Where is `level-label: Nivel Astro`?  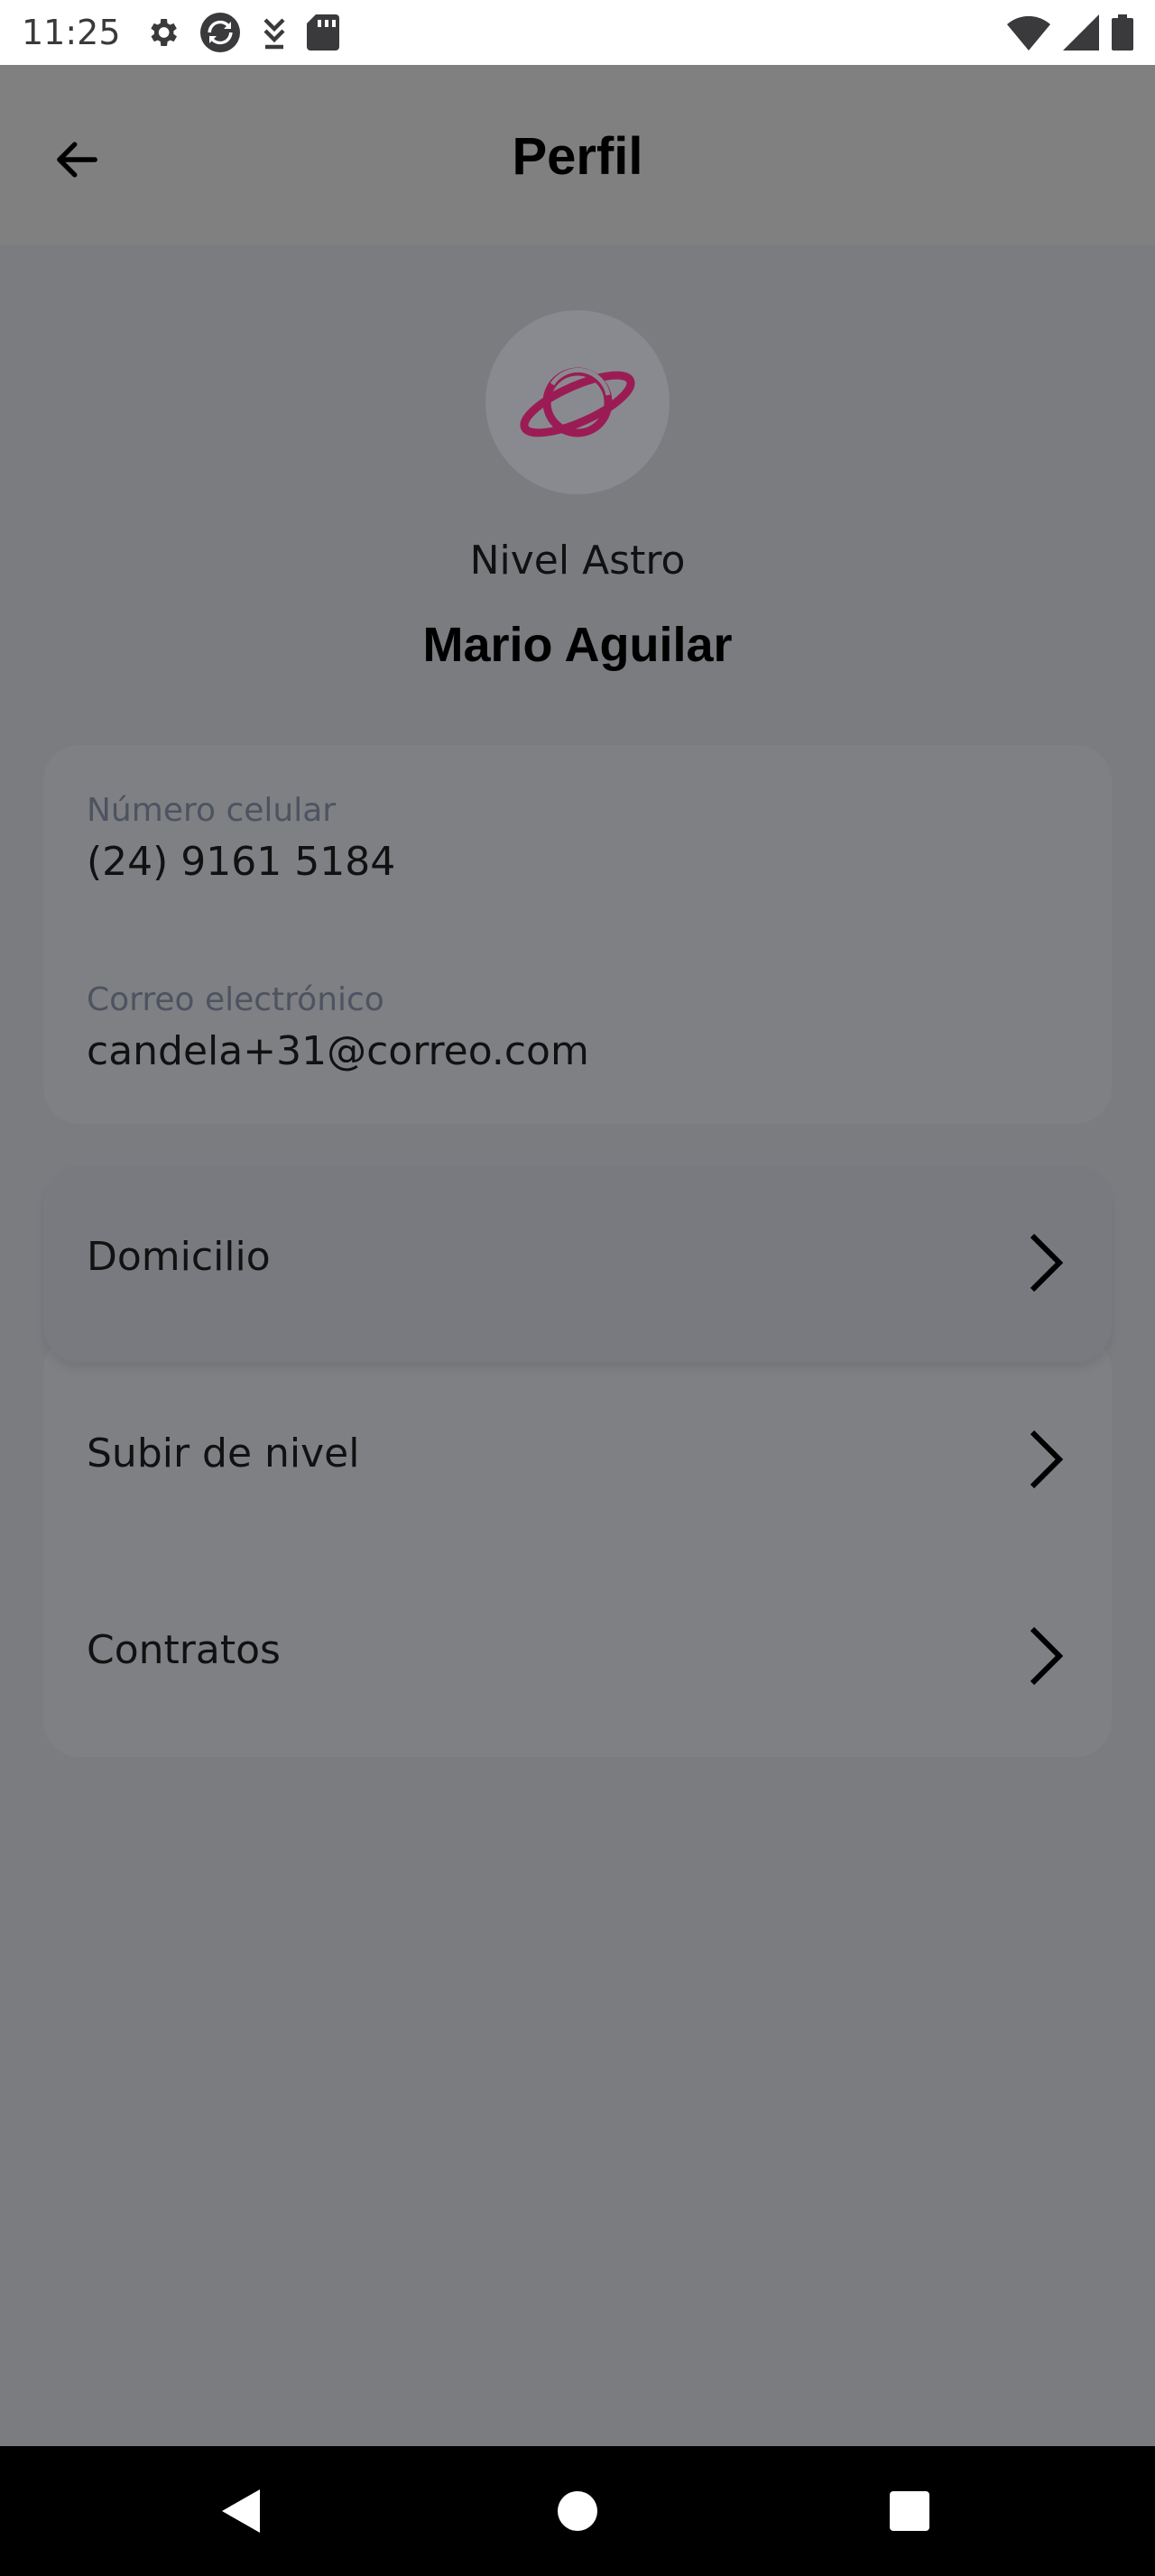
level-label: Nivel Astro is located at coordinates (577, 561).